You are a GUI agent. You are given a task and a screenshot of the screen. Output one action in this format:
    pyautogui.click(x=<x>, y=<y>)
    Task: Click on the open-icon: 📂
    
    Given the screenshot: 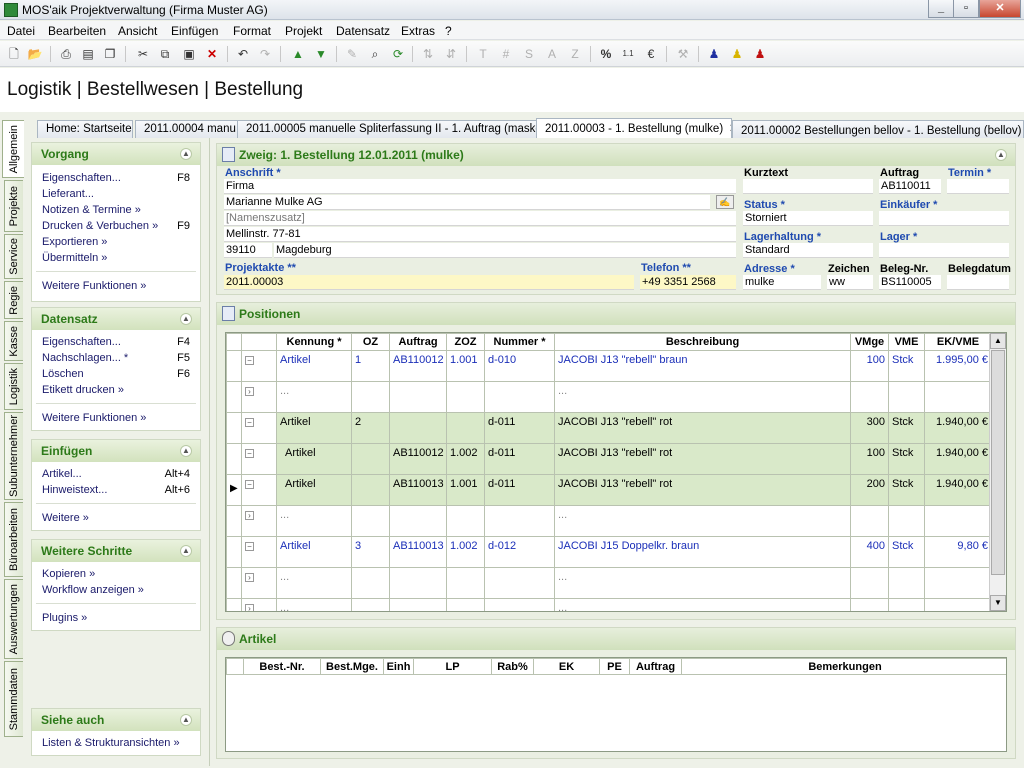 What is the action you would take?
    pyautogui.click(x=35, y=54)
    